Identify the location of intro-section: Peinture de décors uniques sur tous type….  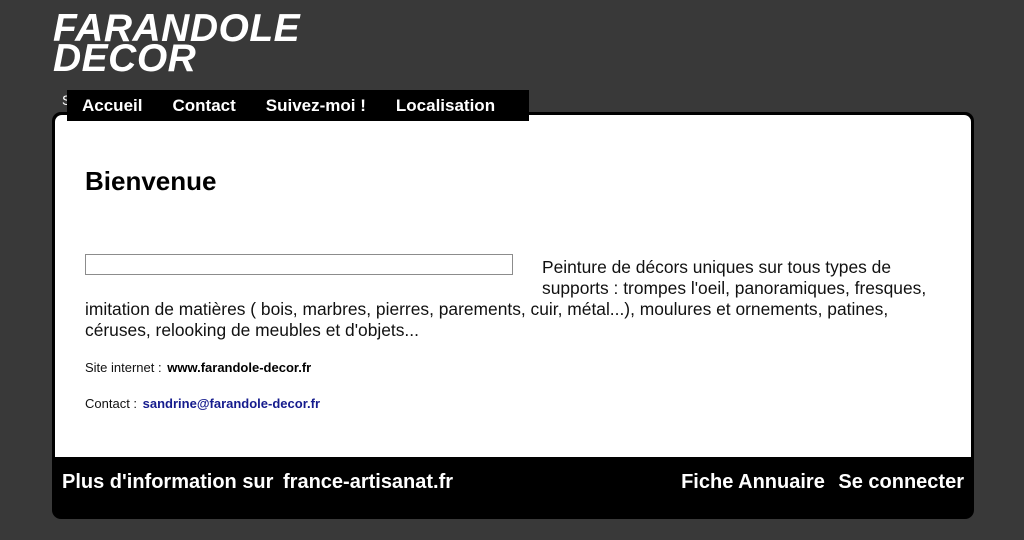
(515, 297).